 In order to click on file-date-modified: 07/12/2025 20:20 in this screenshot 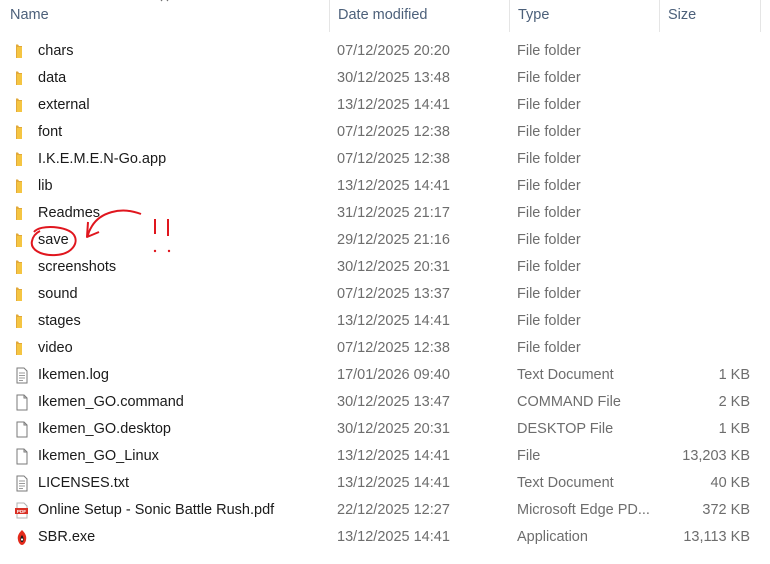, I will do `click(393, 51)`.